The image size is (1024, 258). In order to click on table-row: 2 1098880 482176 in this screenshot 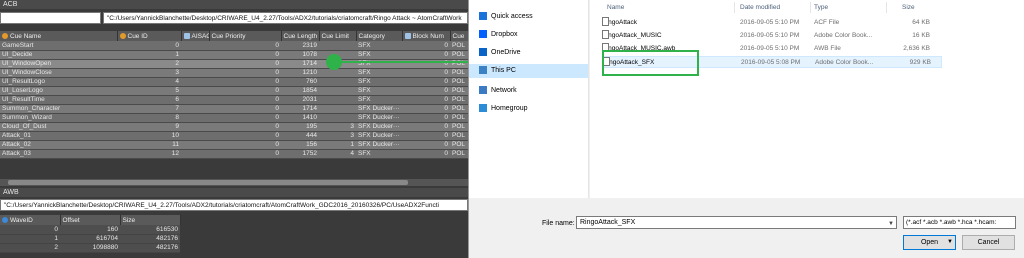, I will do `click(90, 248)`.